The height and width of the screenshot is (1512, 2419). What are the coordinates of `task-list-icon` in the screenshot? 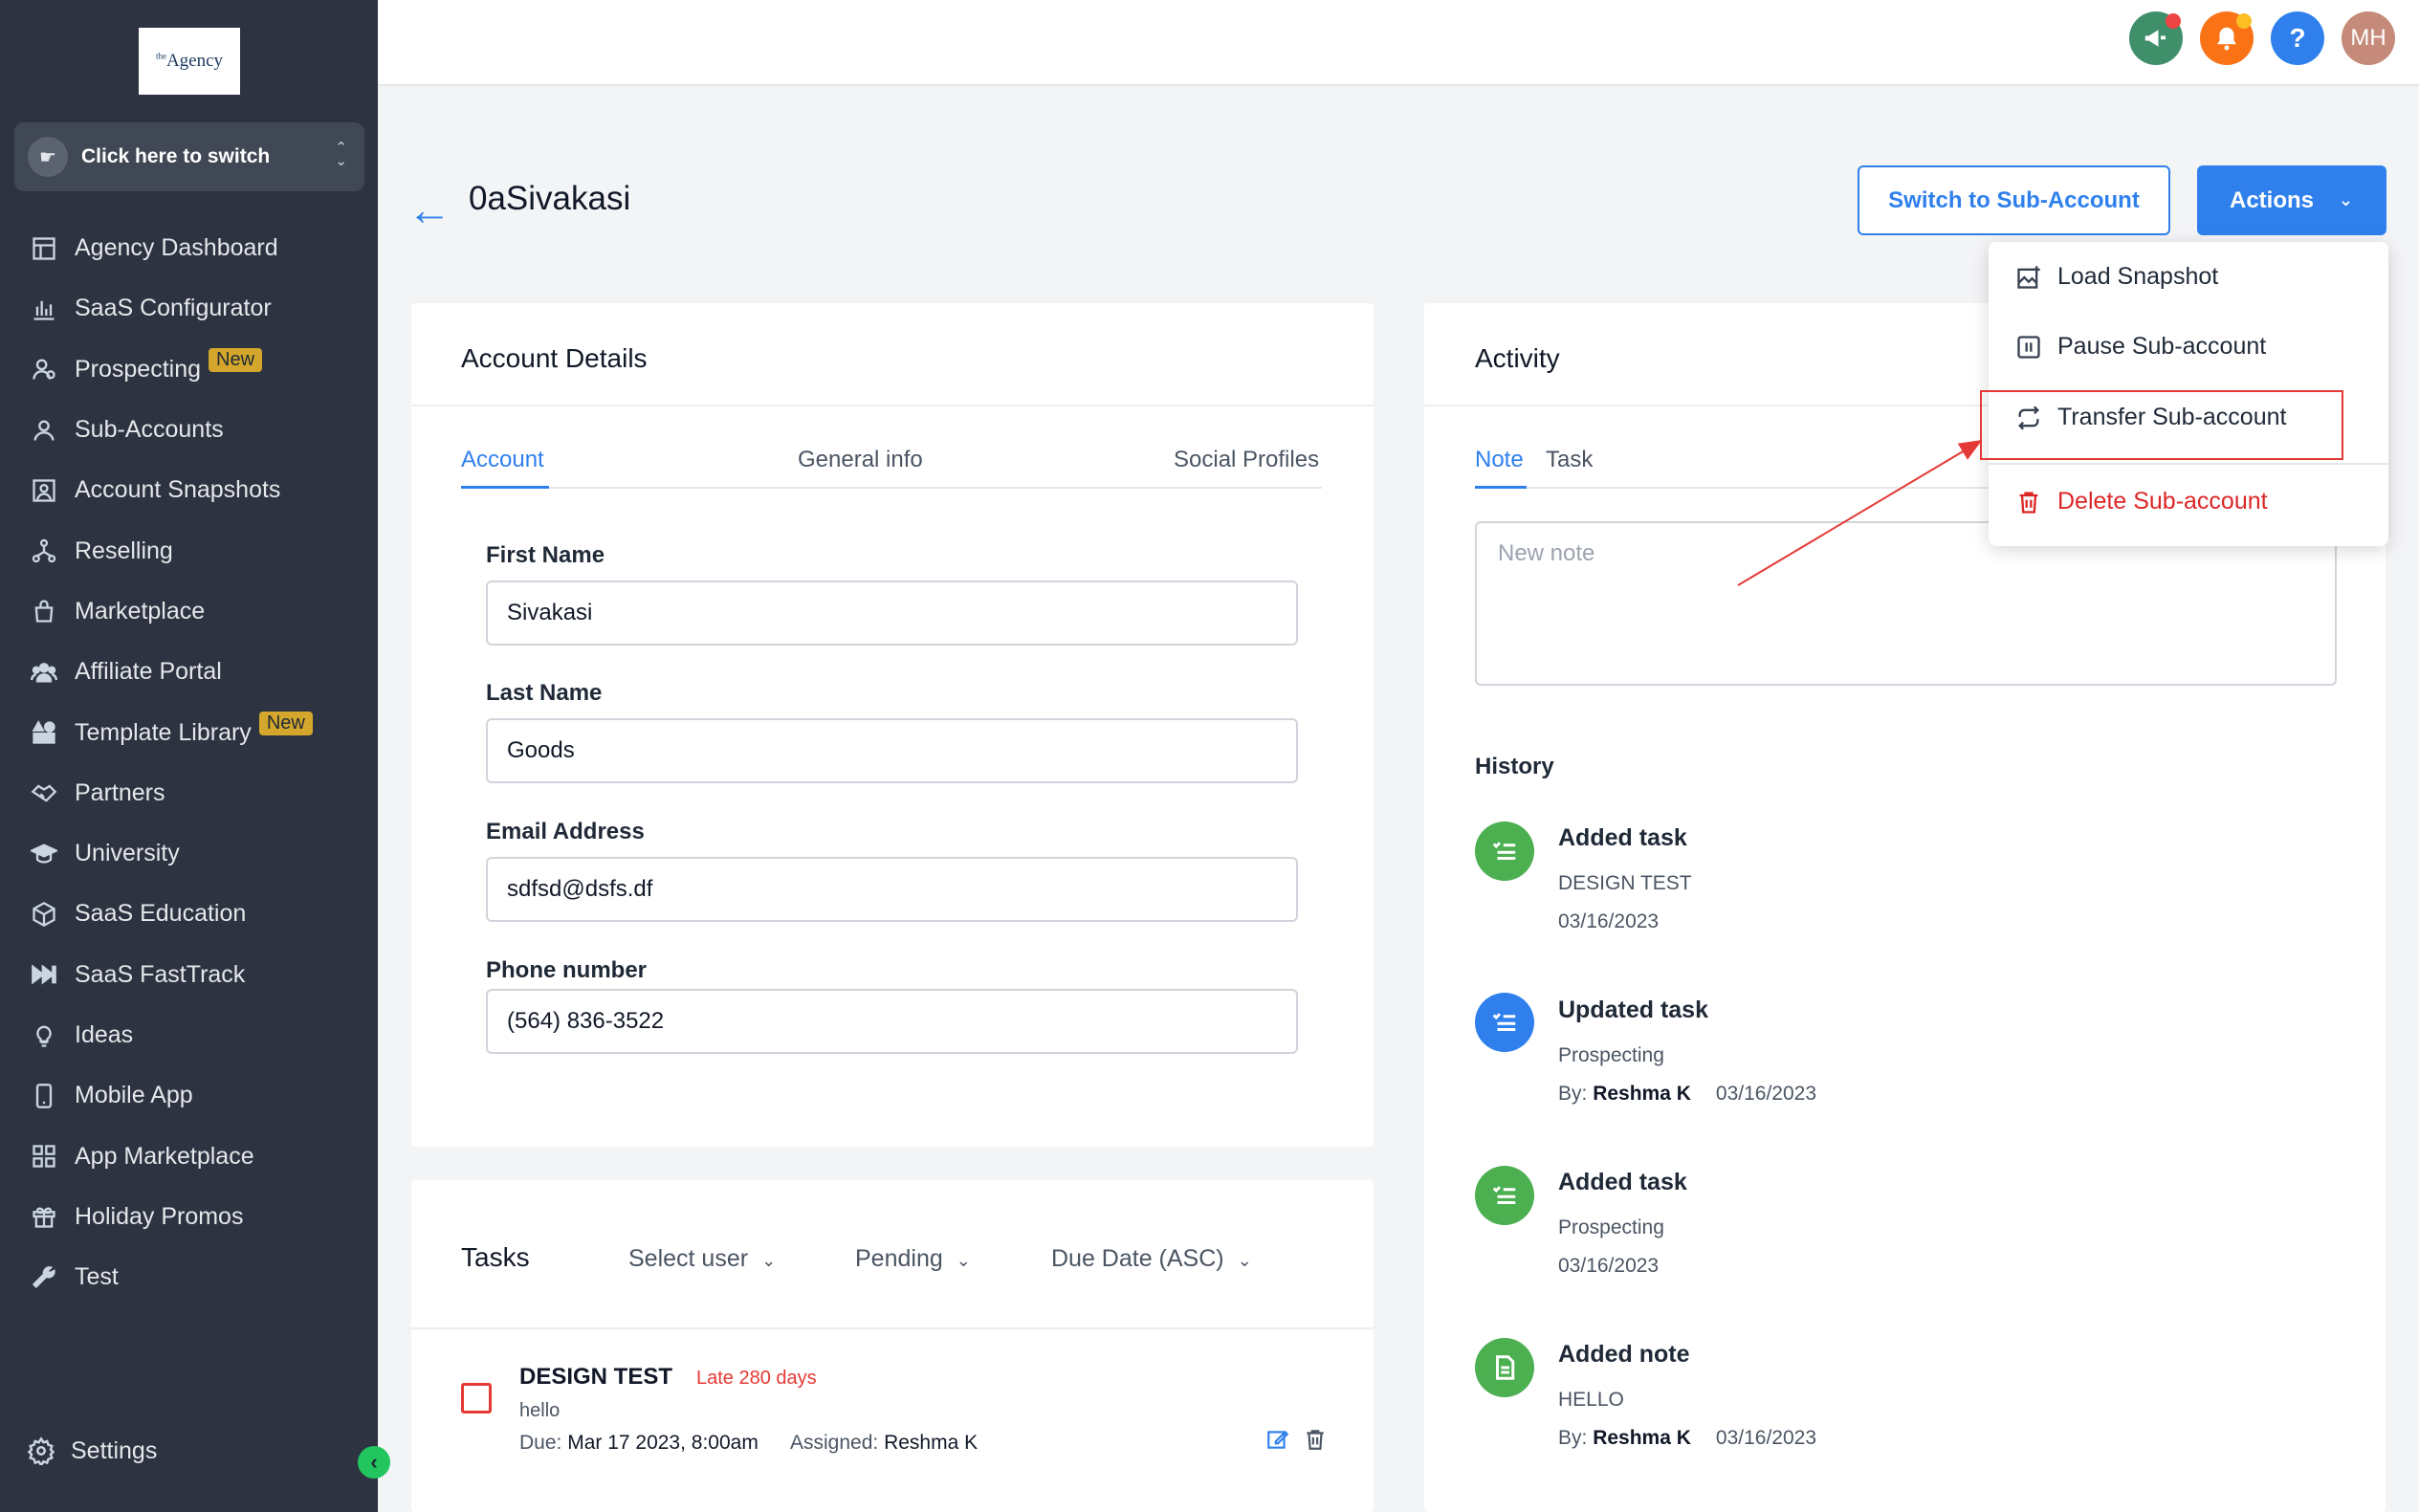 It's located at (1504, 1023).